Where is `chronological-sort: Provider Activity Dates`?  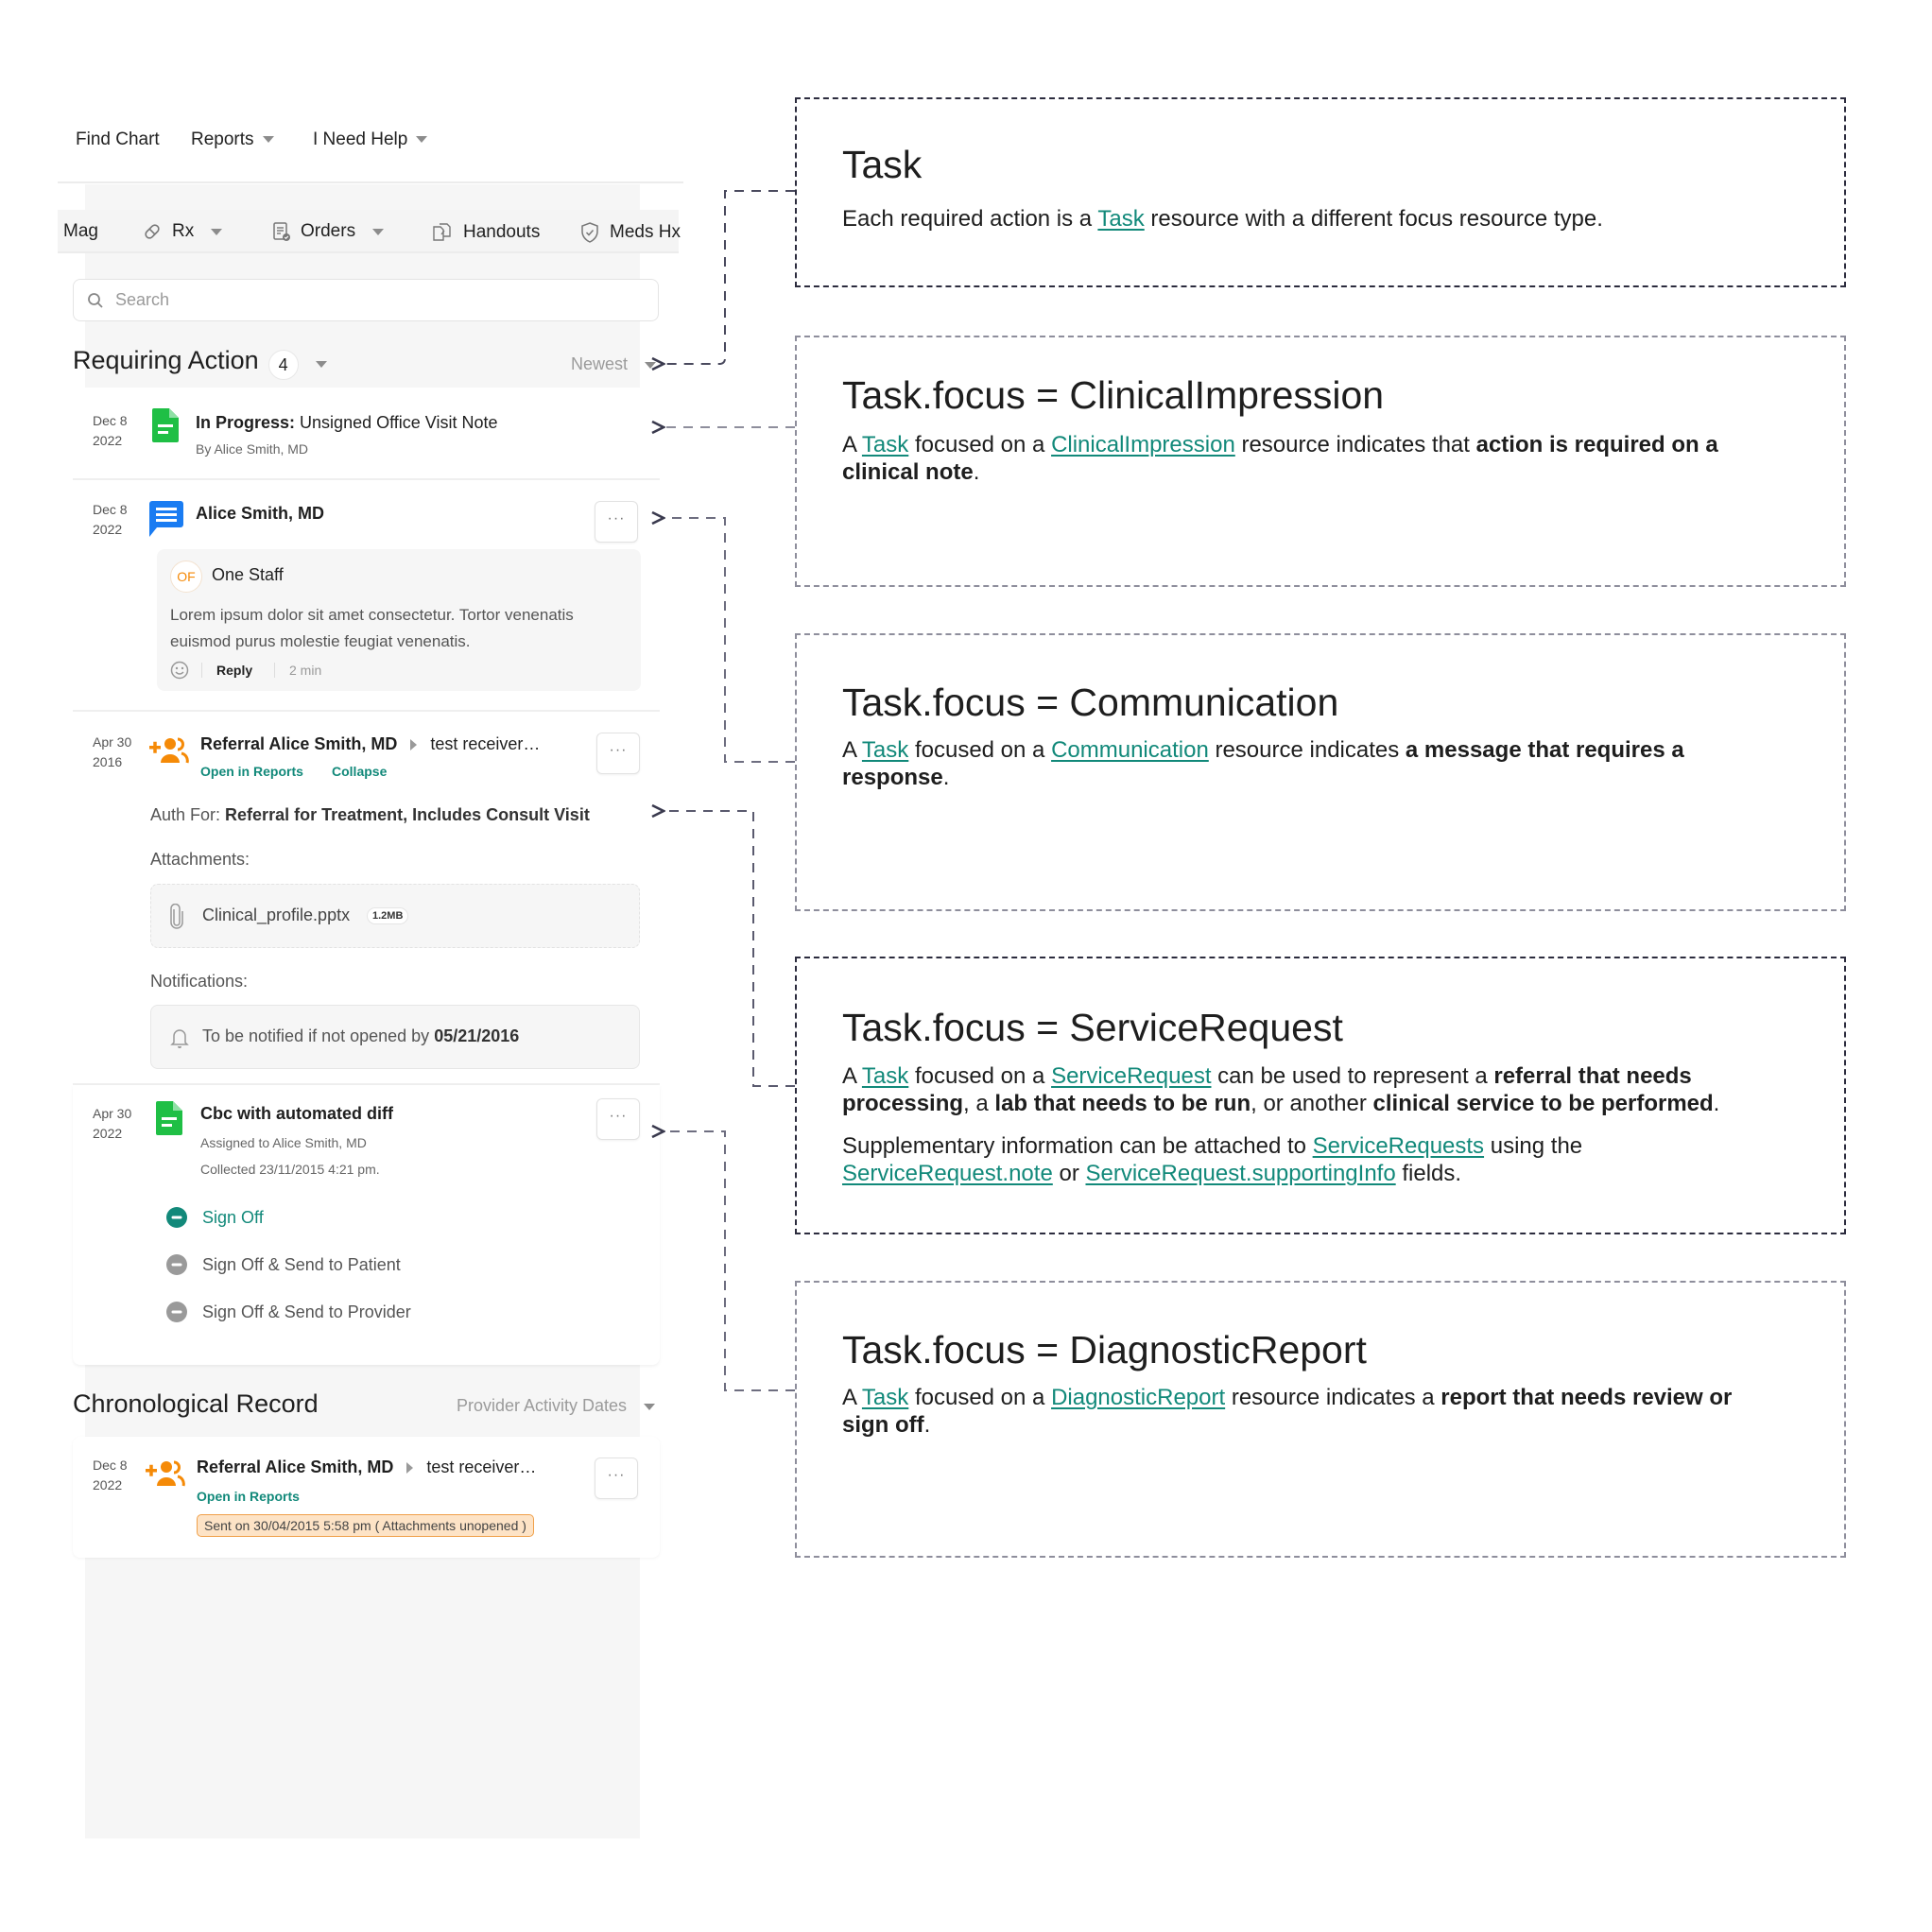
chronological-sort: Provider Activity Dates is located at coordinates (556, 1406).